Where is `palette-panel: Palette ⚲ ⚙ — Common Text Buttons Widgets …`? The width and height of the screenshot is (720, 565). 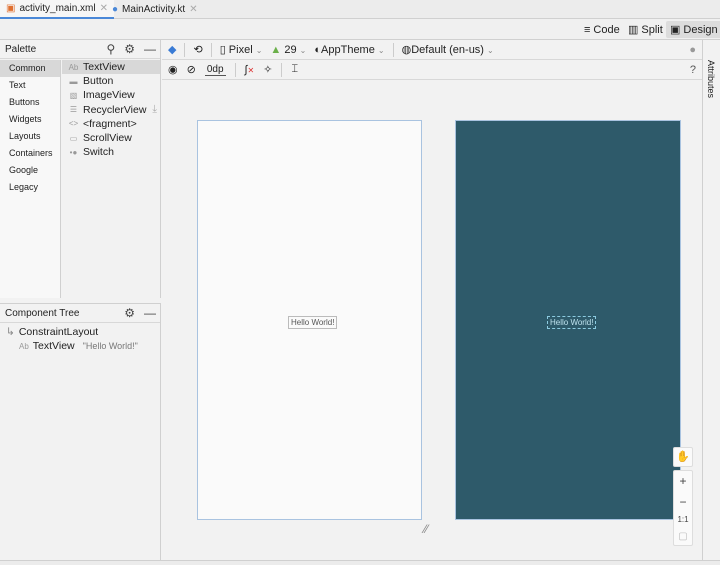 palette-panel: Palette ⚲ ⚙ — Common Text Buttons Widgets … is located at coordinates (80, 169).